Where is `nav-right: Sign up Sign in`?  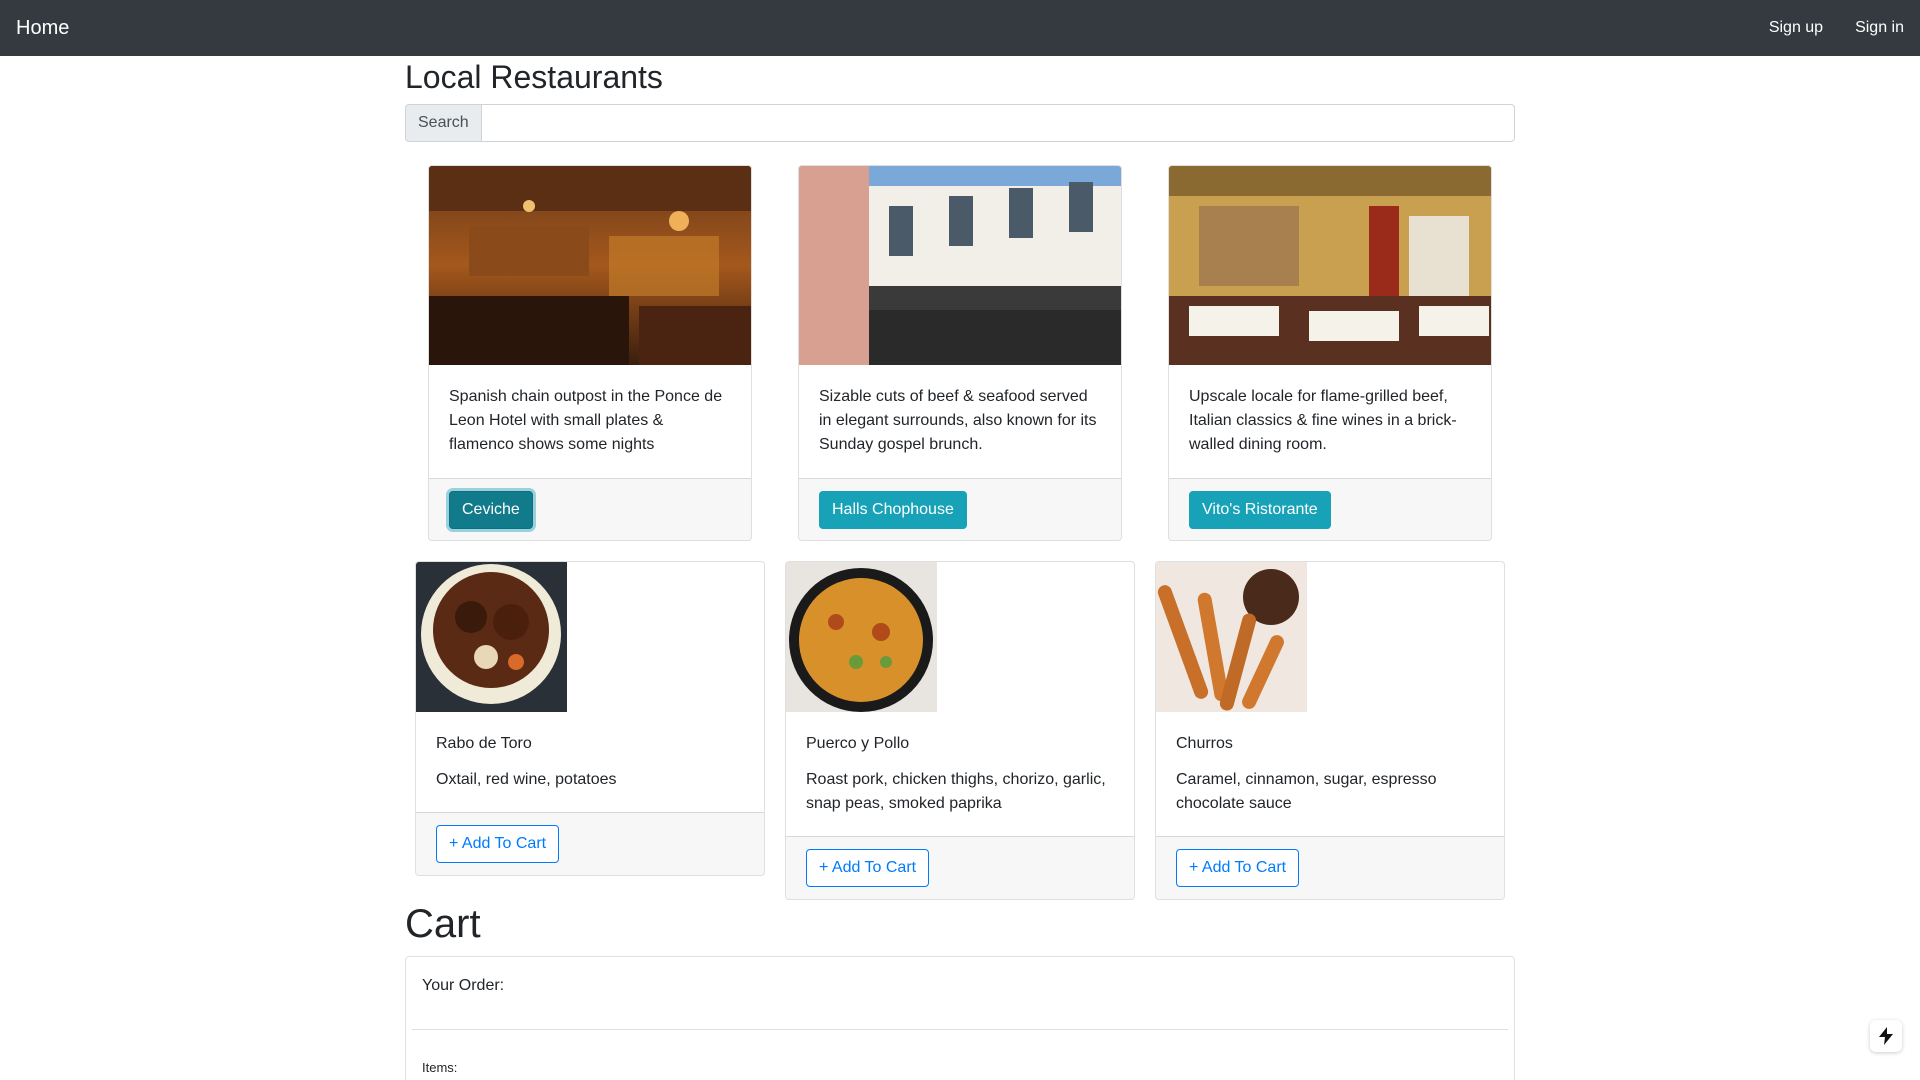
nav-right: Sign up Sign in is located at coordinates (1820, 28).